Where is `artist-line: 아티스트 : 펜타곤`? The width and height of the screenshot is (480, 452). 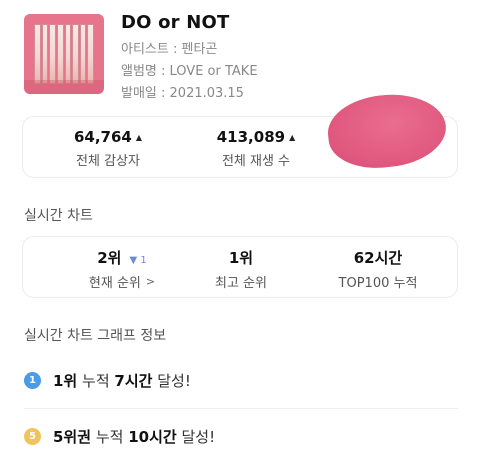
artist-line: 아티스트 : 펜타곤 is located at coordinates (169, 47).